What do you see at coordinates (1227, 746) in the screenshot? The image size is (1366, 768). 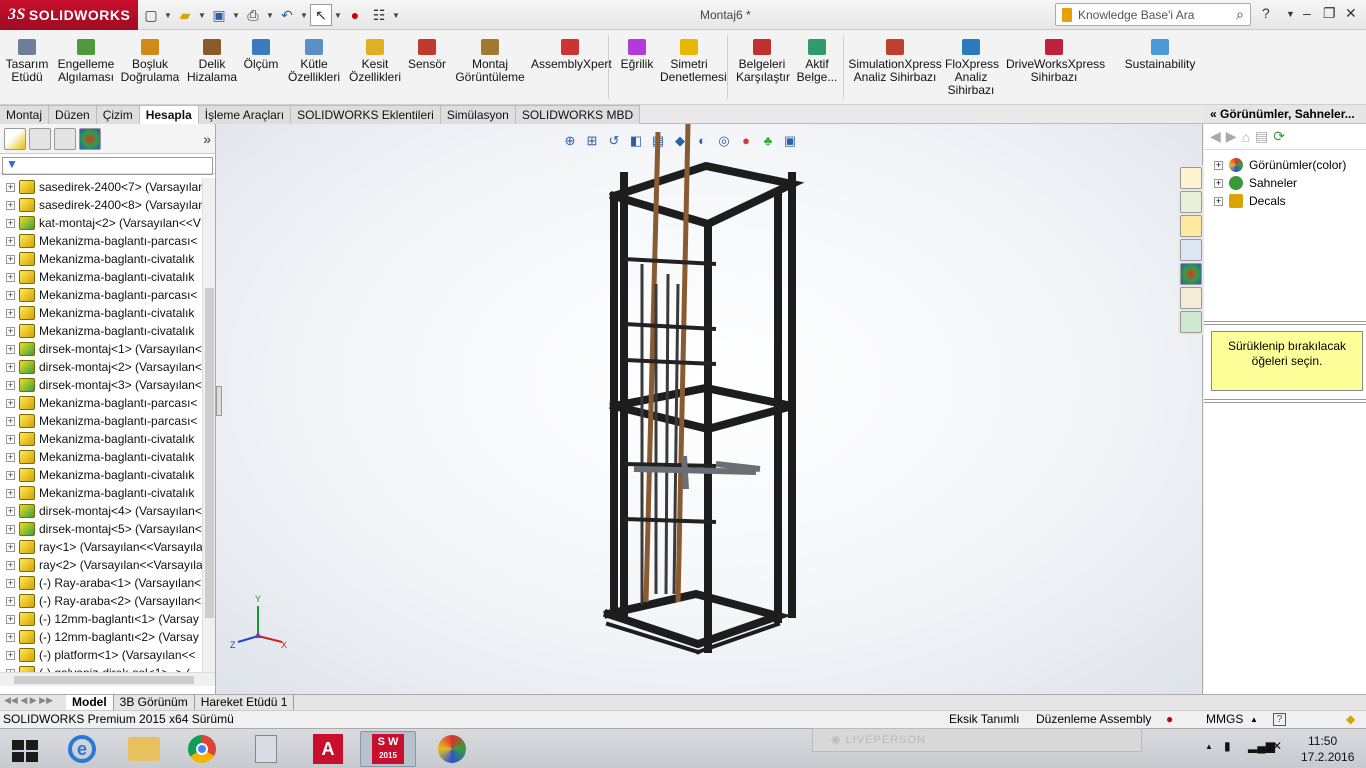 I see `battery-icon: ▮` at bounding box center [1227, 746].